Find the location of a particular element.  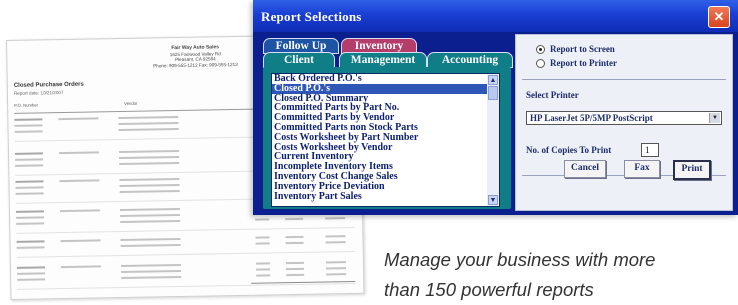

dropdown-arrow-icon: ▼ is located at coordinates (714, 118).